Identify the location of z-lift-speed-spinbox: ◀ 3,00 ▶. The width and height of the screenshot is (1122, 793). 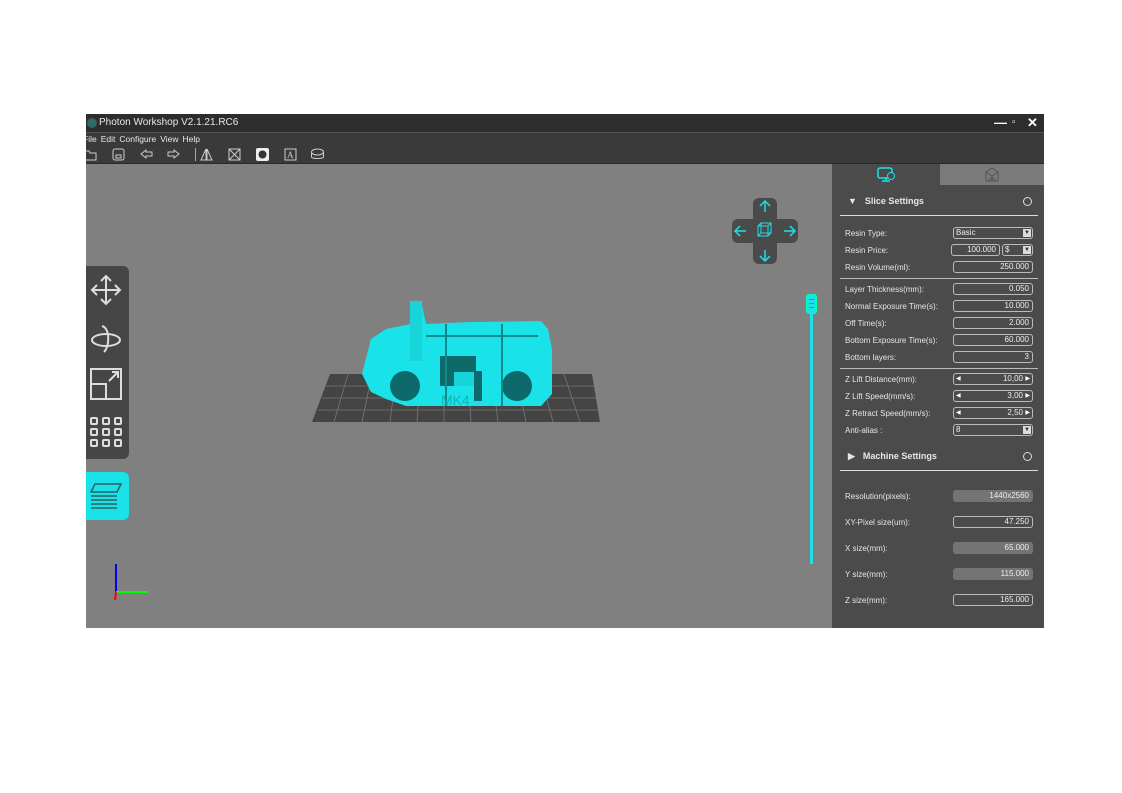
(993, 396).